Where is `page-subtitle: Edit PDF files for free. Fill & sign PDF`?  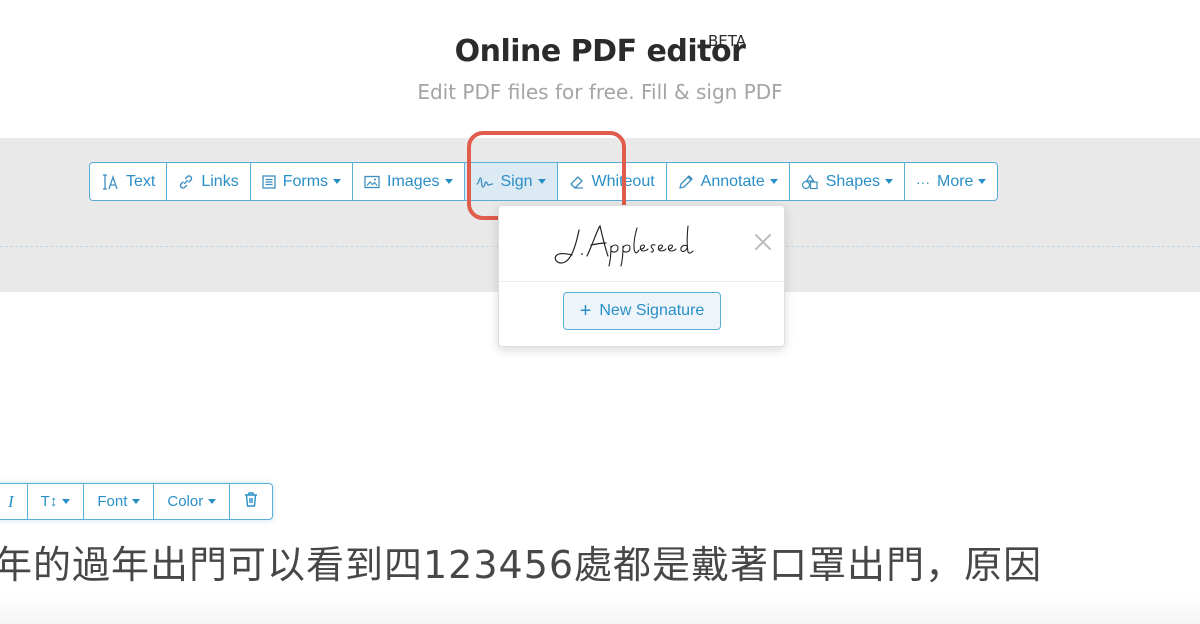 page-subtitle: Edit PDF files for free. Fill & sign PDF is located at coordinates (600, 92).